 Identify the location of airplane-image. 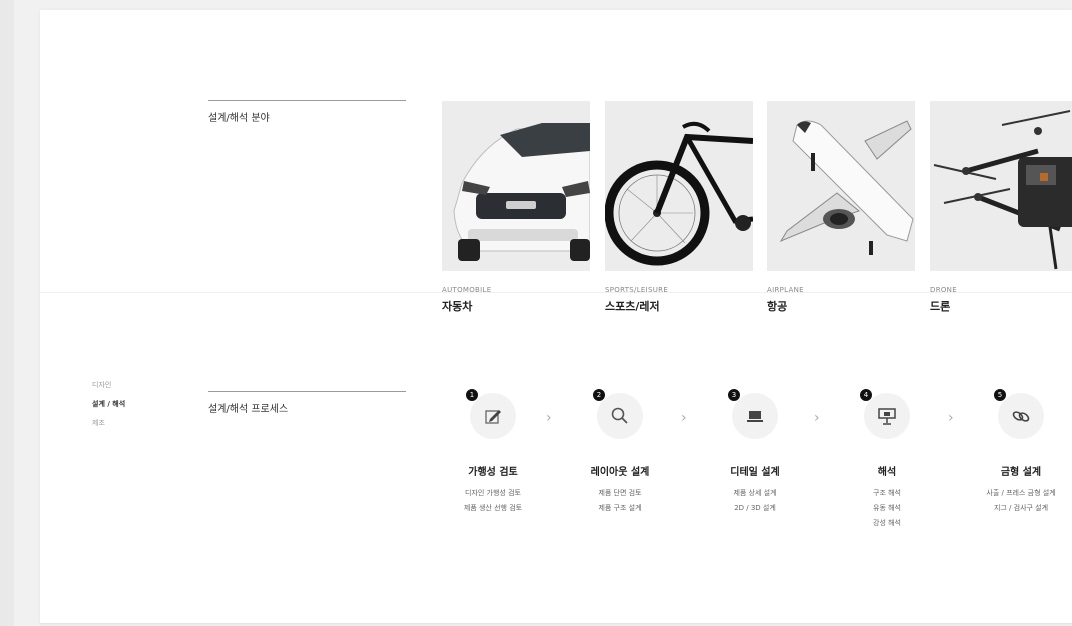
(841, 186).